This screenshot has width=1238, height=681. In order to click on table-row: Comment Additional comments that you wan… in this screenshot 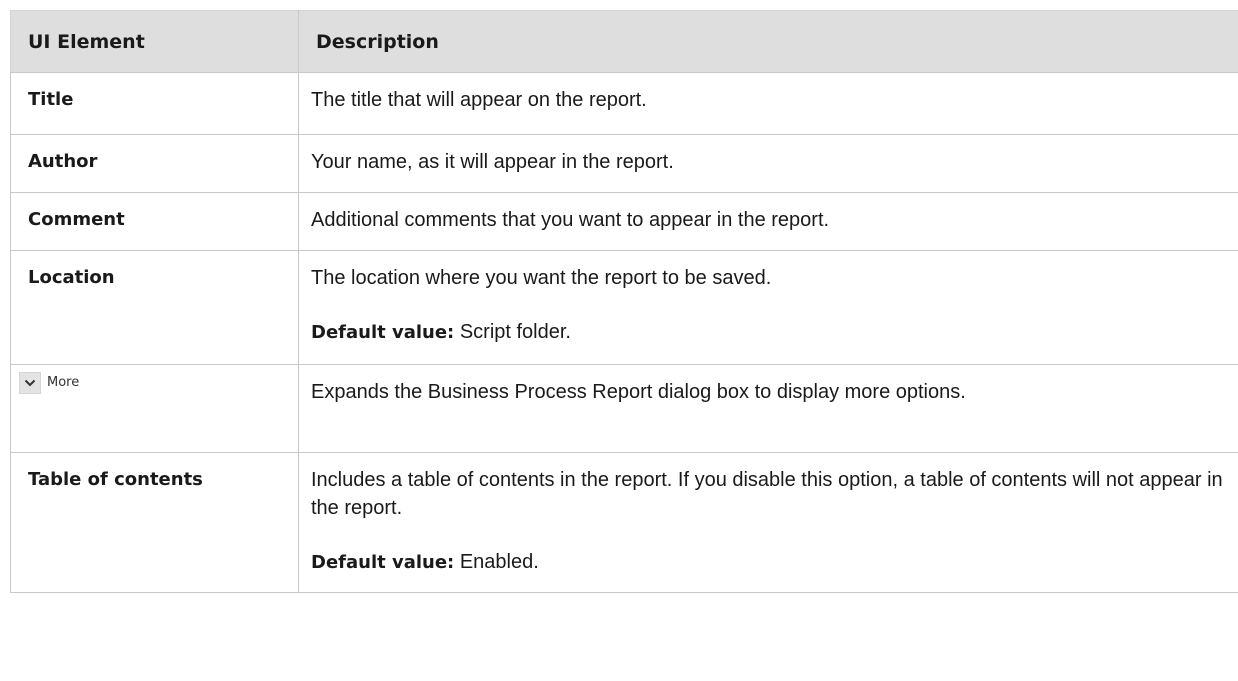, I will do `click(624, 221)`.